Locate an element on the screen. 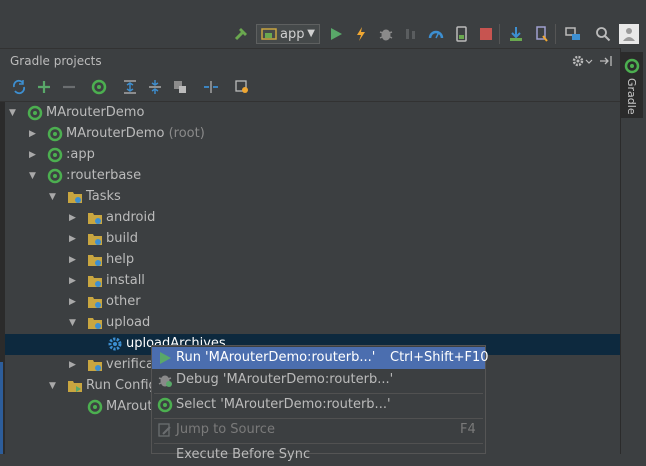 This screenshot has height=466, width=646. tree-row-label: MArout is located at coordinates (129, 406).